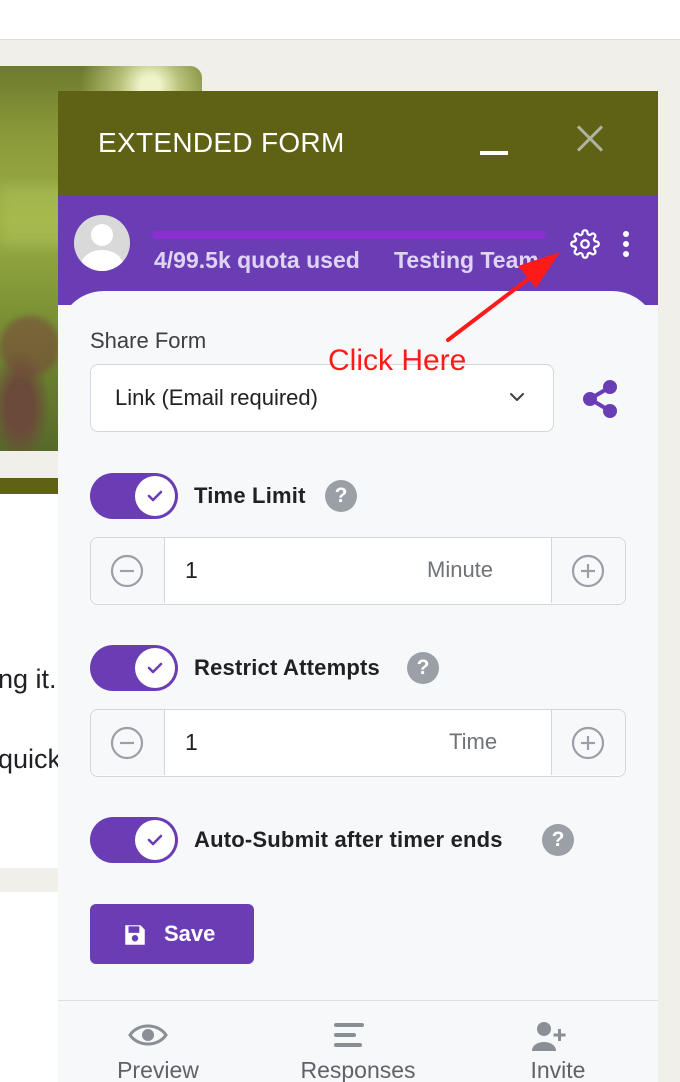  Describe the element at coordinates (358, 571) in the screenshot. I see `time-limit-stepper: 1 Minute` at that location.